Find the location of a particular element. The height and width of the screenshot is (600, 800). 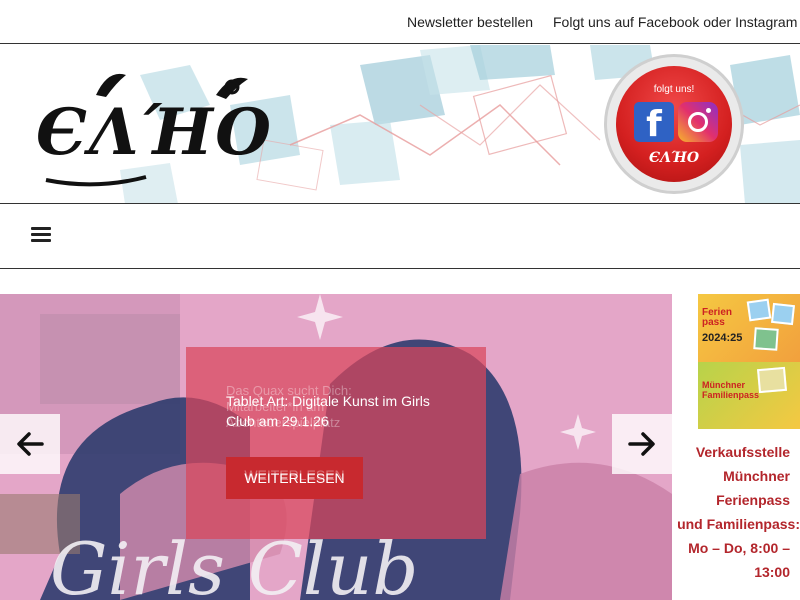

arrow-left-icon is located at coordinates (30, 444).